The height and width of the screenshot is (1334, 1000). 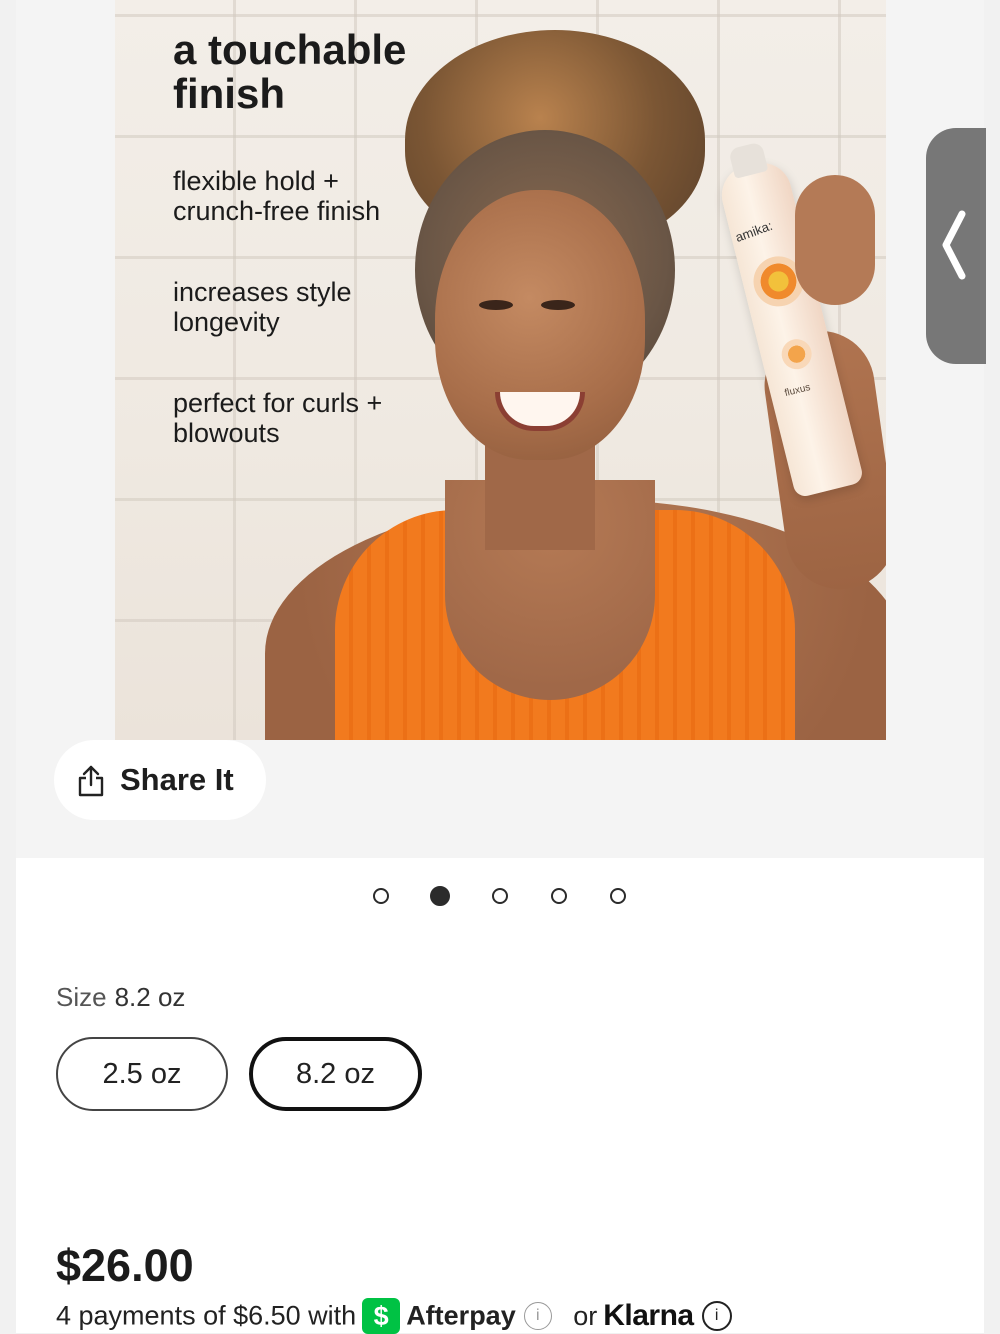 What do you see at coordinates (648, 1315) in the screenshot?
I see `klarna-logo: Klarna` at bounding box center [648, 1315].